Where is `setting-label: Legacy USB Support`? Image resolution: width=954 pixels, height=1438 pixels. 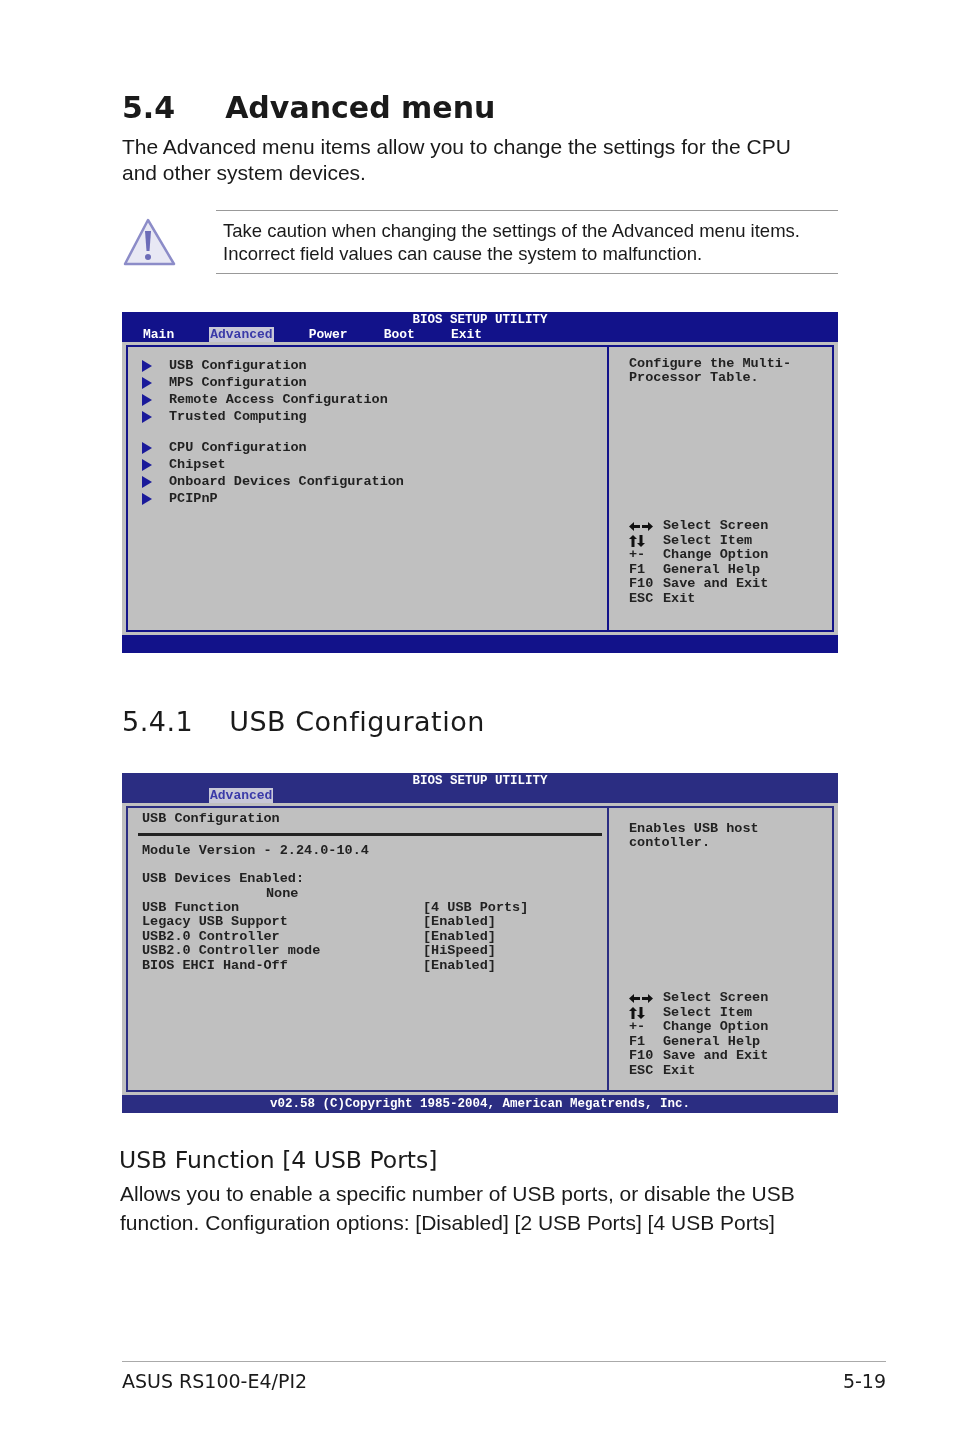 setting-label: Legacy USB Support is located at coordinates (282, 922).